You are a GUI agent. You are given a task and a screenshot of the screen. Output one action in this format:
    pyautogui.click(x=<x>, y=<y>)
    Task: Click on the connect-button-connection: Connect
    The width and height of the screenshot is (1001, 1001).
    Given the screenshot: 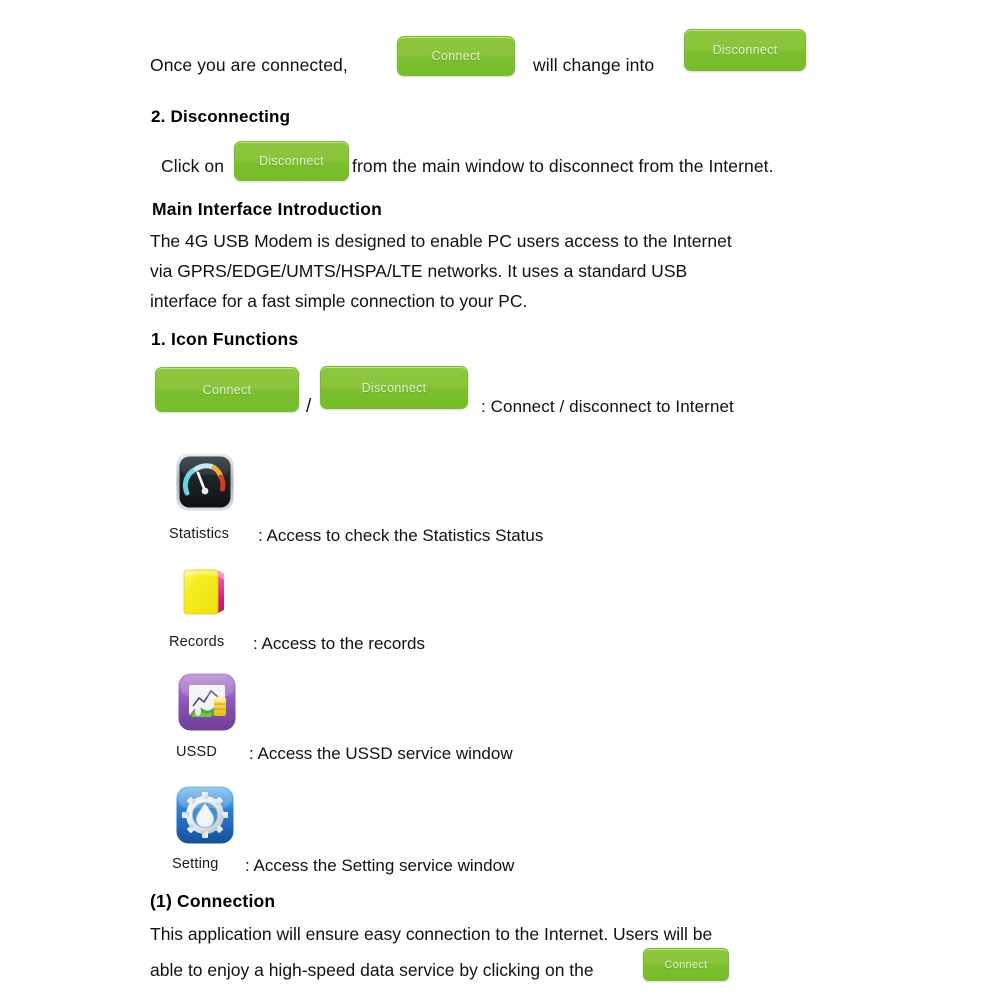 What is the action you would take?
    pyautogui.click(x=686, y=964)
    